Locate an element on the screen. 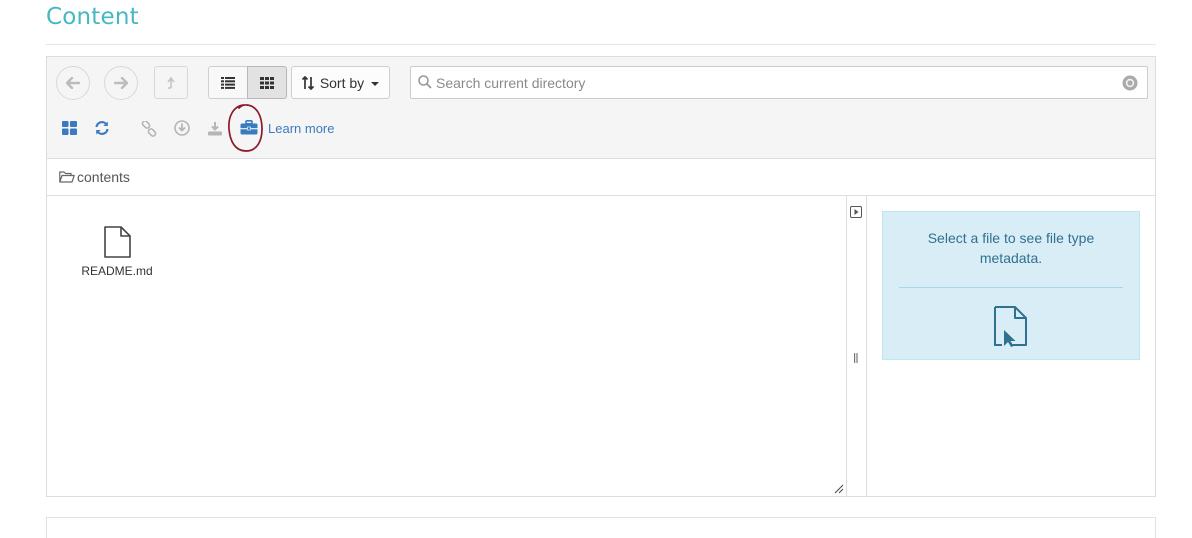 This screenshot has height=538, width=1192. download-circle-icon is located at coordinates (182, 128).